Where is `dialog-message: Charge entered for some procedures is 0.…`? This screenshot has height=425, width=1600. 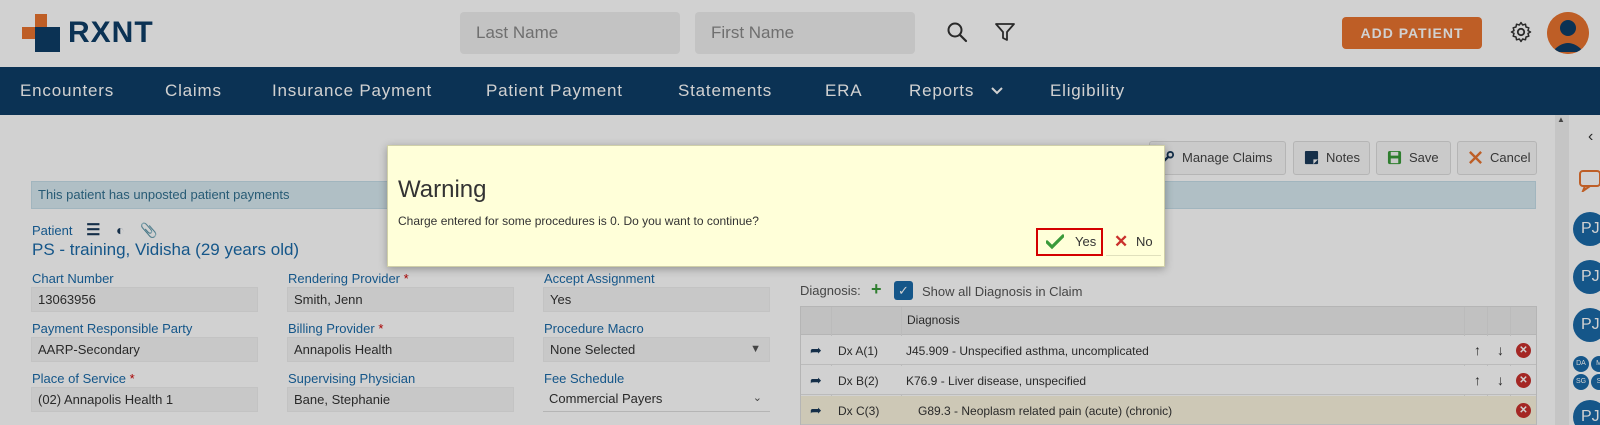 dialog-message: Charge entered for some procedures is 0.… is located at coordinates (578, 221).